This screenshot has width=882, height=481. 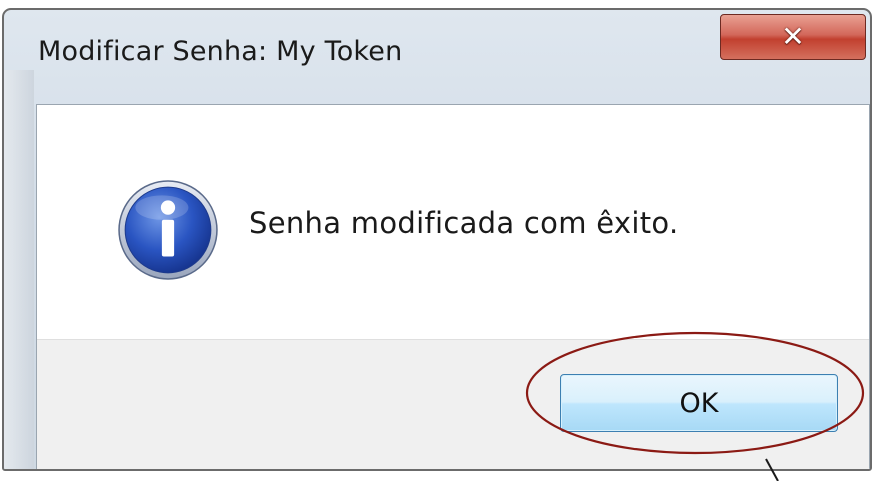 What do you see at coordinates (168, 230) in the screenshot?
I see `info-icon` at bounding box center [168, 230].